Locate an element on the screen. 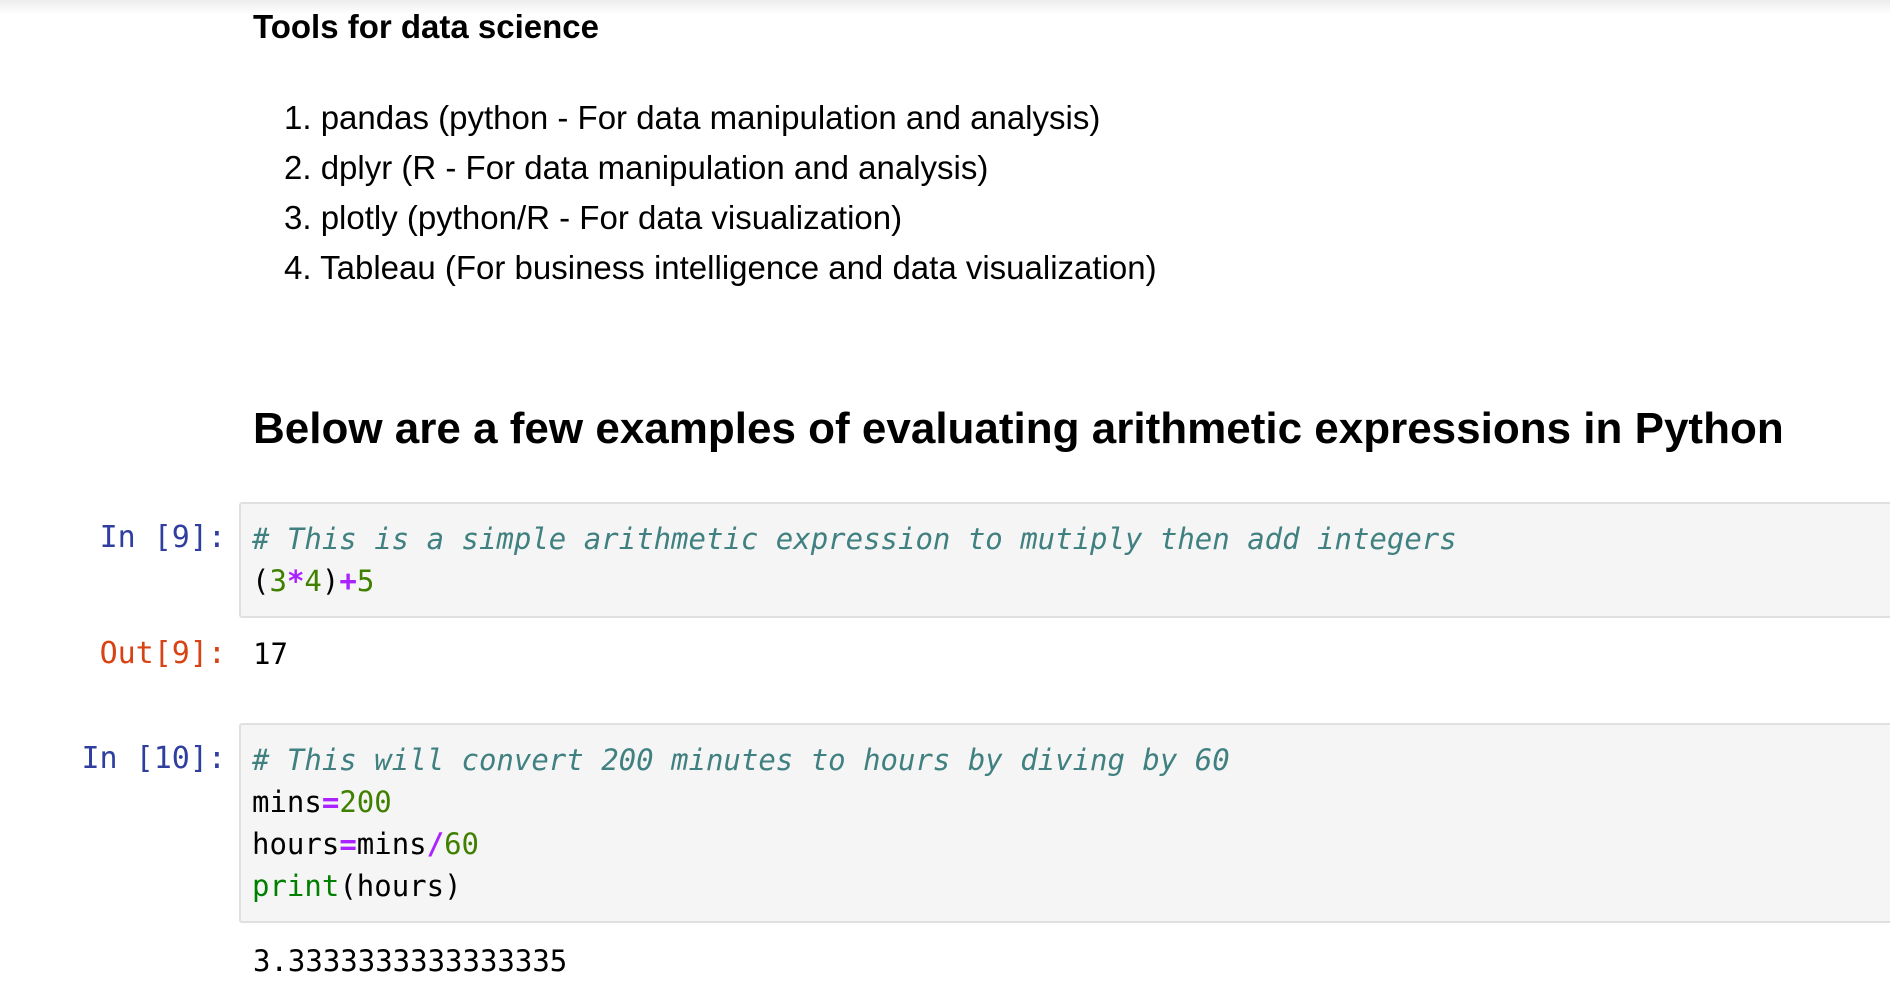 The image size is (1890, 997). code-line: mins=200 is located at coordinates (322, 802).